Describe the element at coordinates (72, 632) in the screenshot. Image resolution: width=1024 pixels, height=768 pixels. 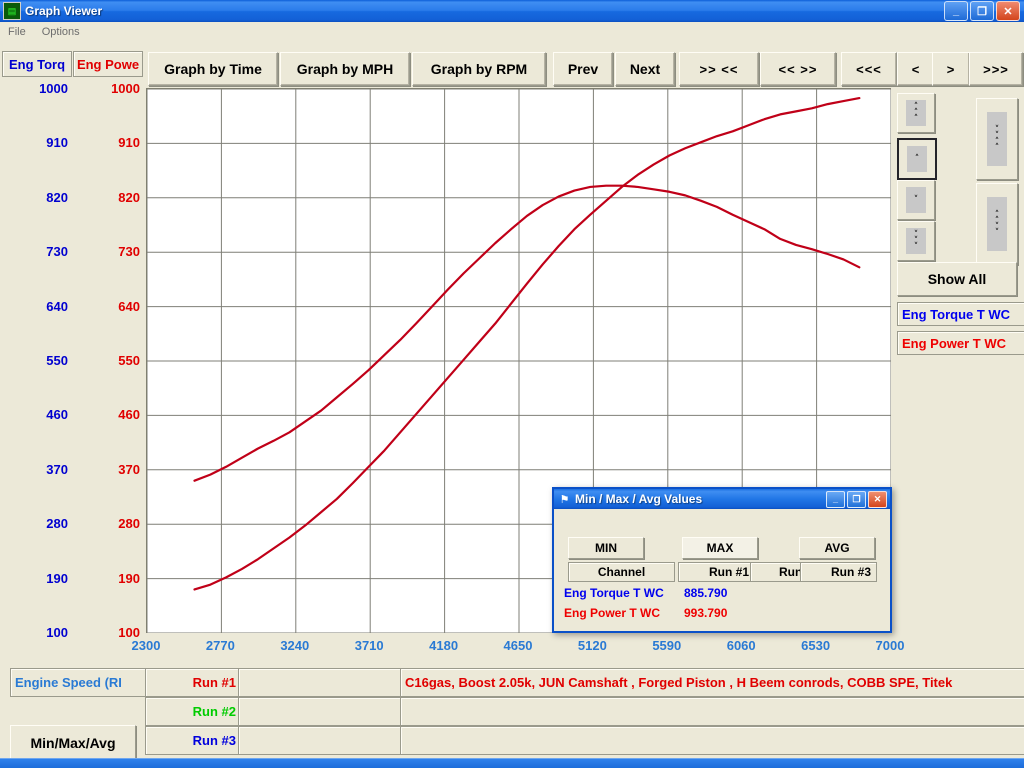
I see `y-tick: 100 100` at that location.